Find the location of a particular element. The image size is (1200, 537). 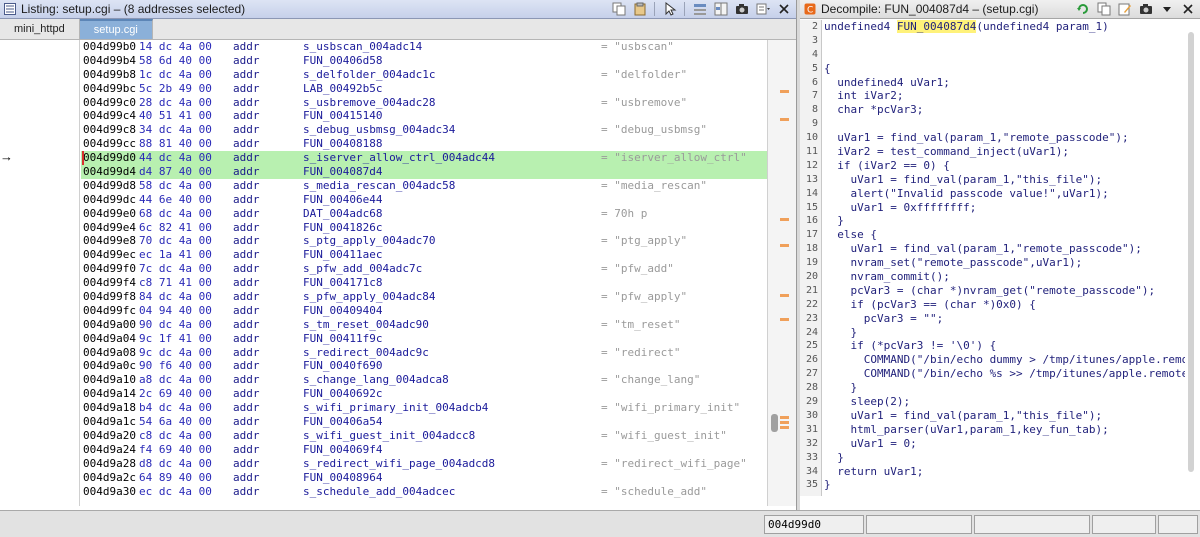

operand-cell: FUN_00406a54 is located at coordinates (342, 422).